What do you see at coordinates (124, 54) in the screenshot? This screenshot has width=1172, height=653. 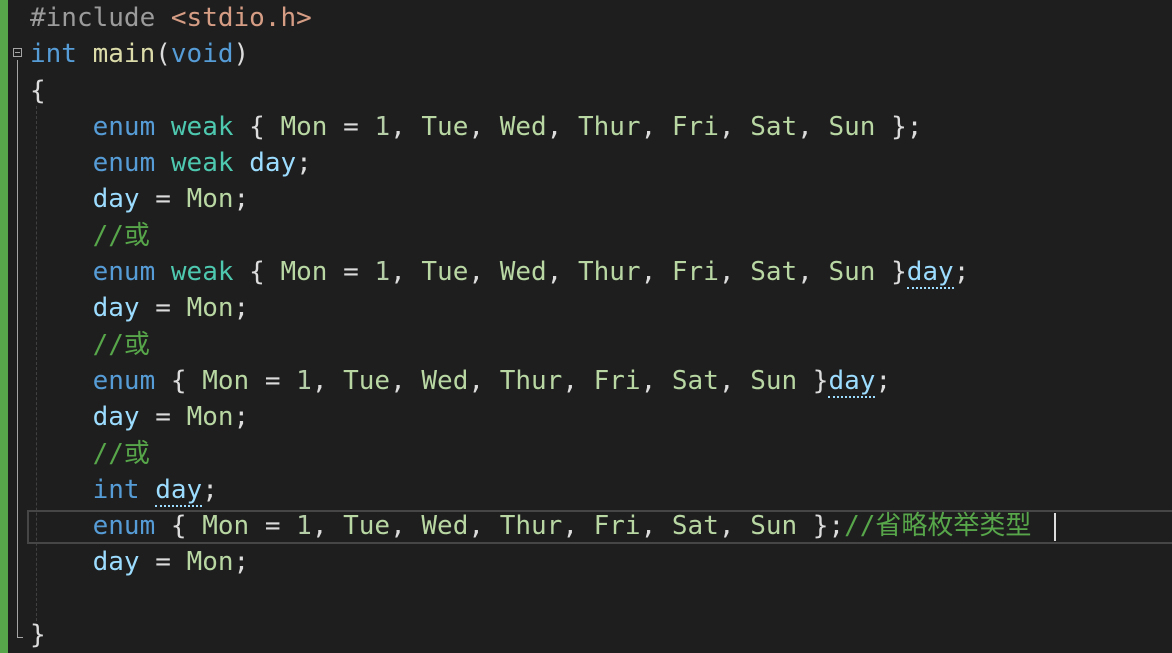 I see `code-token: main` at bounding box center [124, 54].